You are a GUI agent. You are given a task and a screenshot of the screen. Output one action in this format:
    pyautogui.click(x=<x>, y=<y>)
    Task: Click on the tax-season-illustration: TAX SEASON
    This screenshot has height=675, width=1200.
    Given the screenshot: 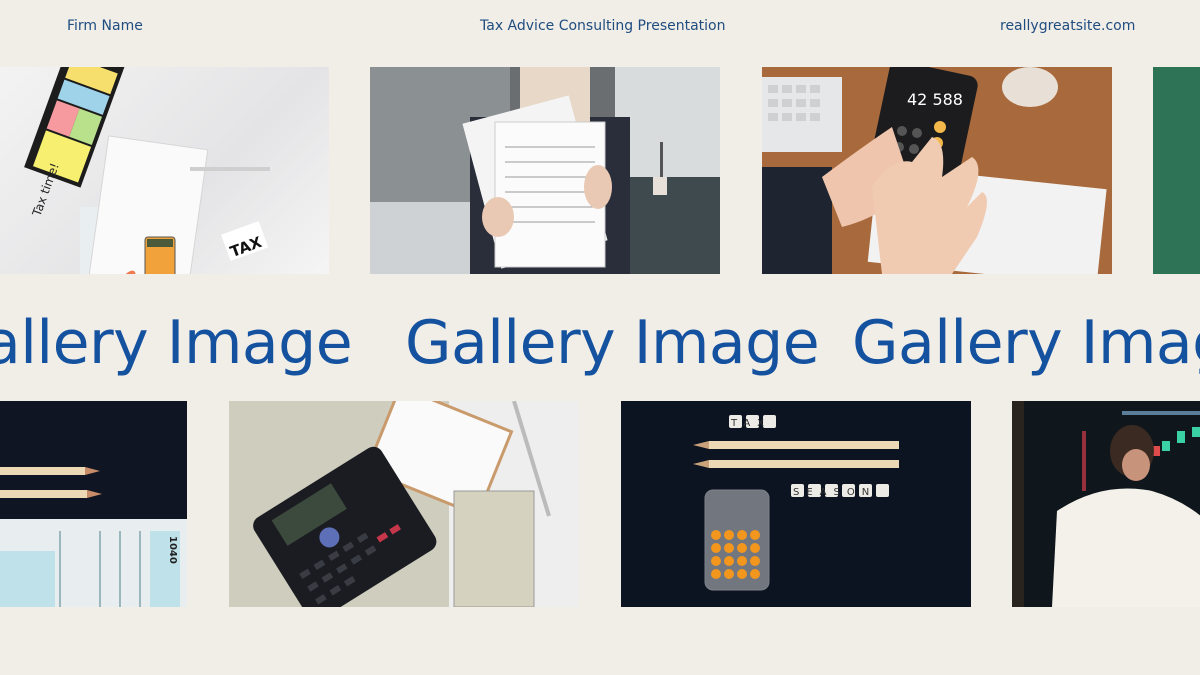 What is the action you would take?
    pyautogui.click(x=796, y=504)
    